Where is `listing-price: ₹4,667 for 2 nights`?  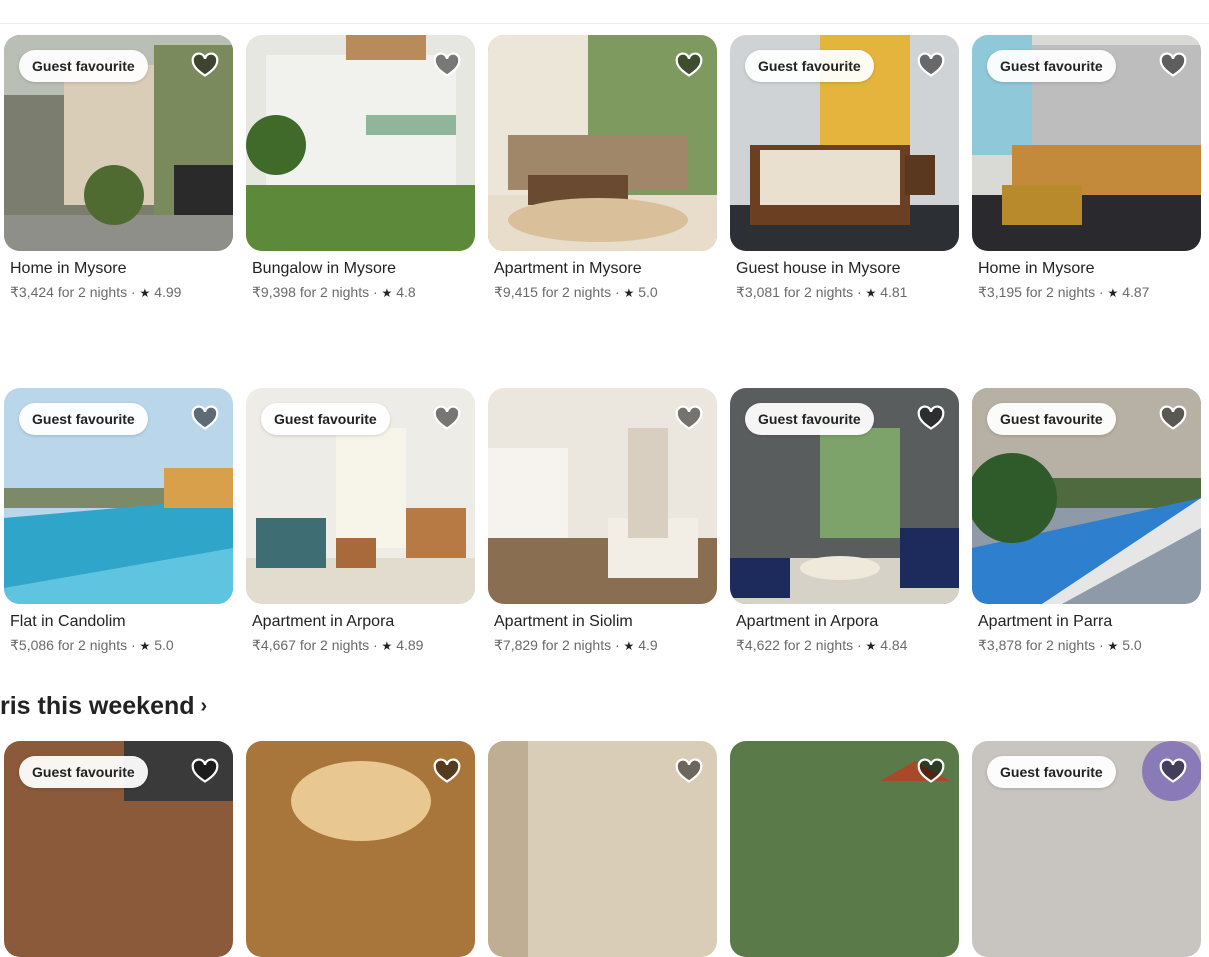
listing-price: ₹4,667 for 2 nights is located at coordinates (311, 645).